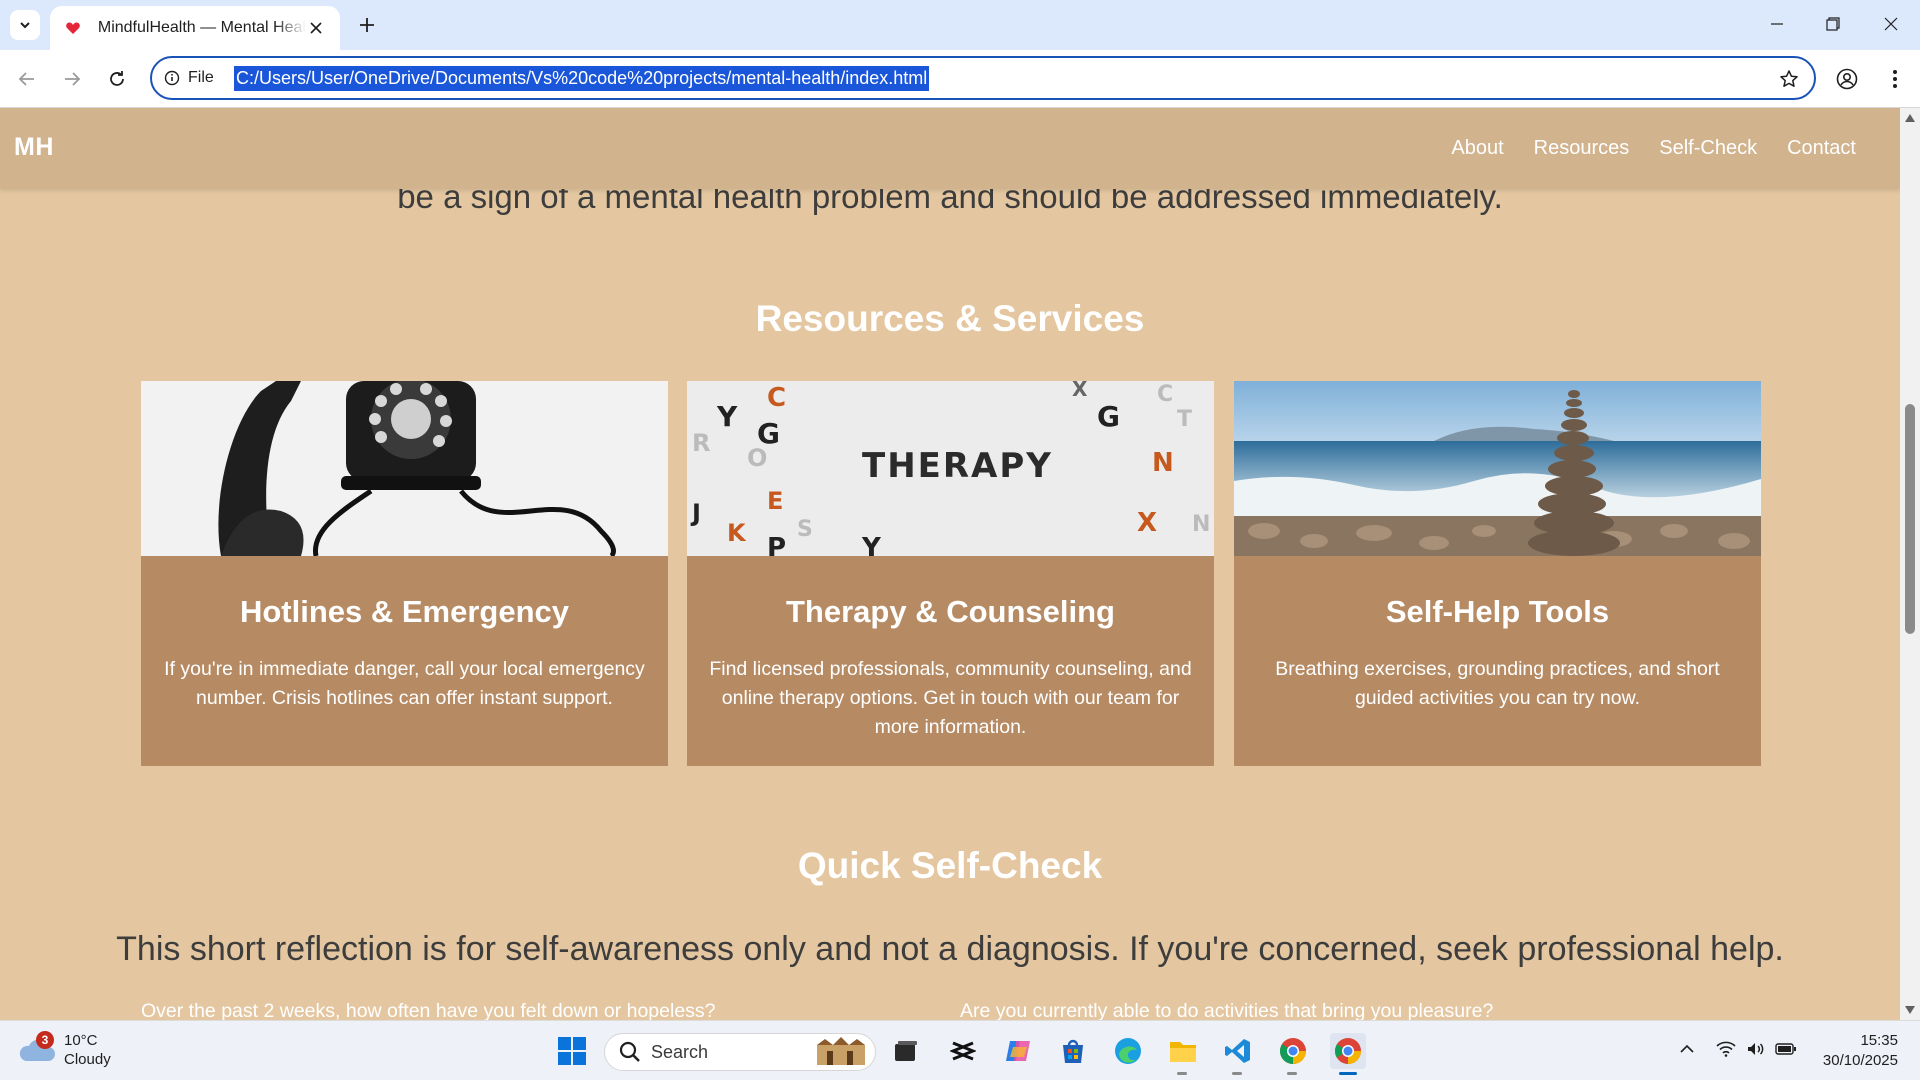 The width and height of the screenshot is (1920, 1080). What do you see at coordinates (906, 1051) in the screenshot?
I see `task-view-icon` at bounding box center [906, 1051].